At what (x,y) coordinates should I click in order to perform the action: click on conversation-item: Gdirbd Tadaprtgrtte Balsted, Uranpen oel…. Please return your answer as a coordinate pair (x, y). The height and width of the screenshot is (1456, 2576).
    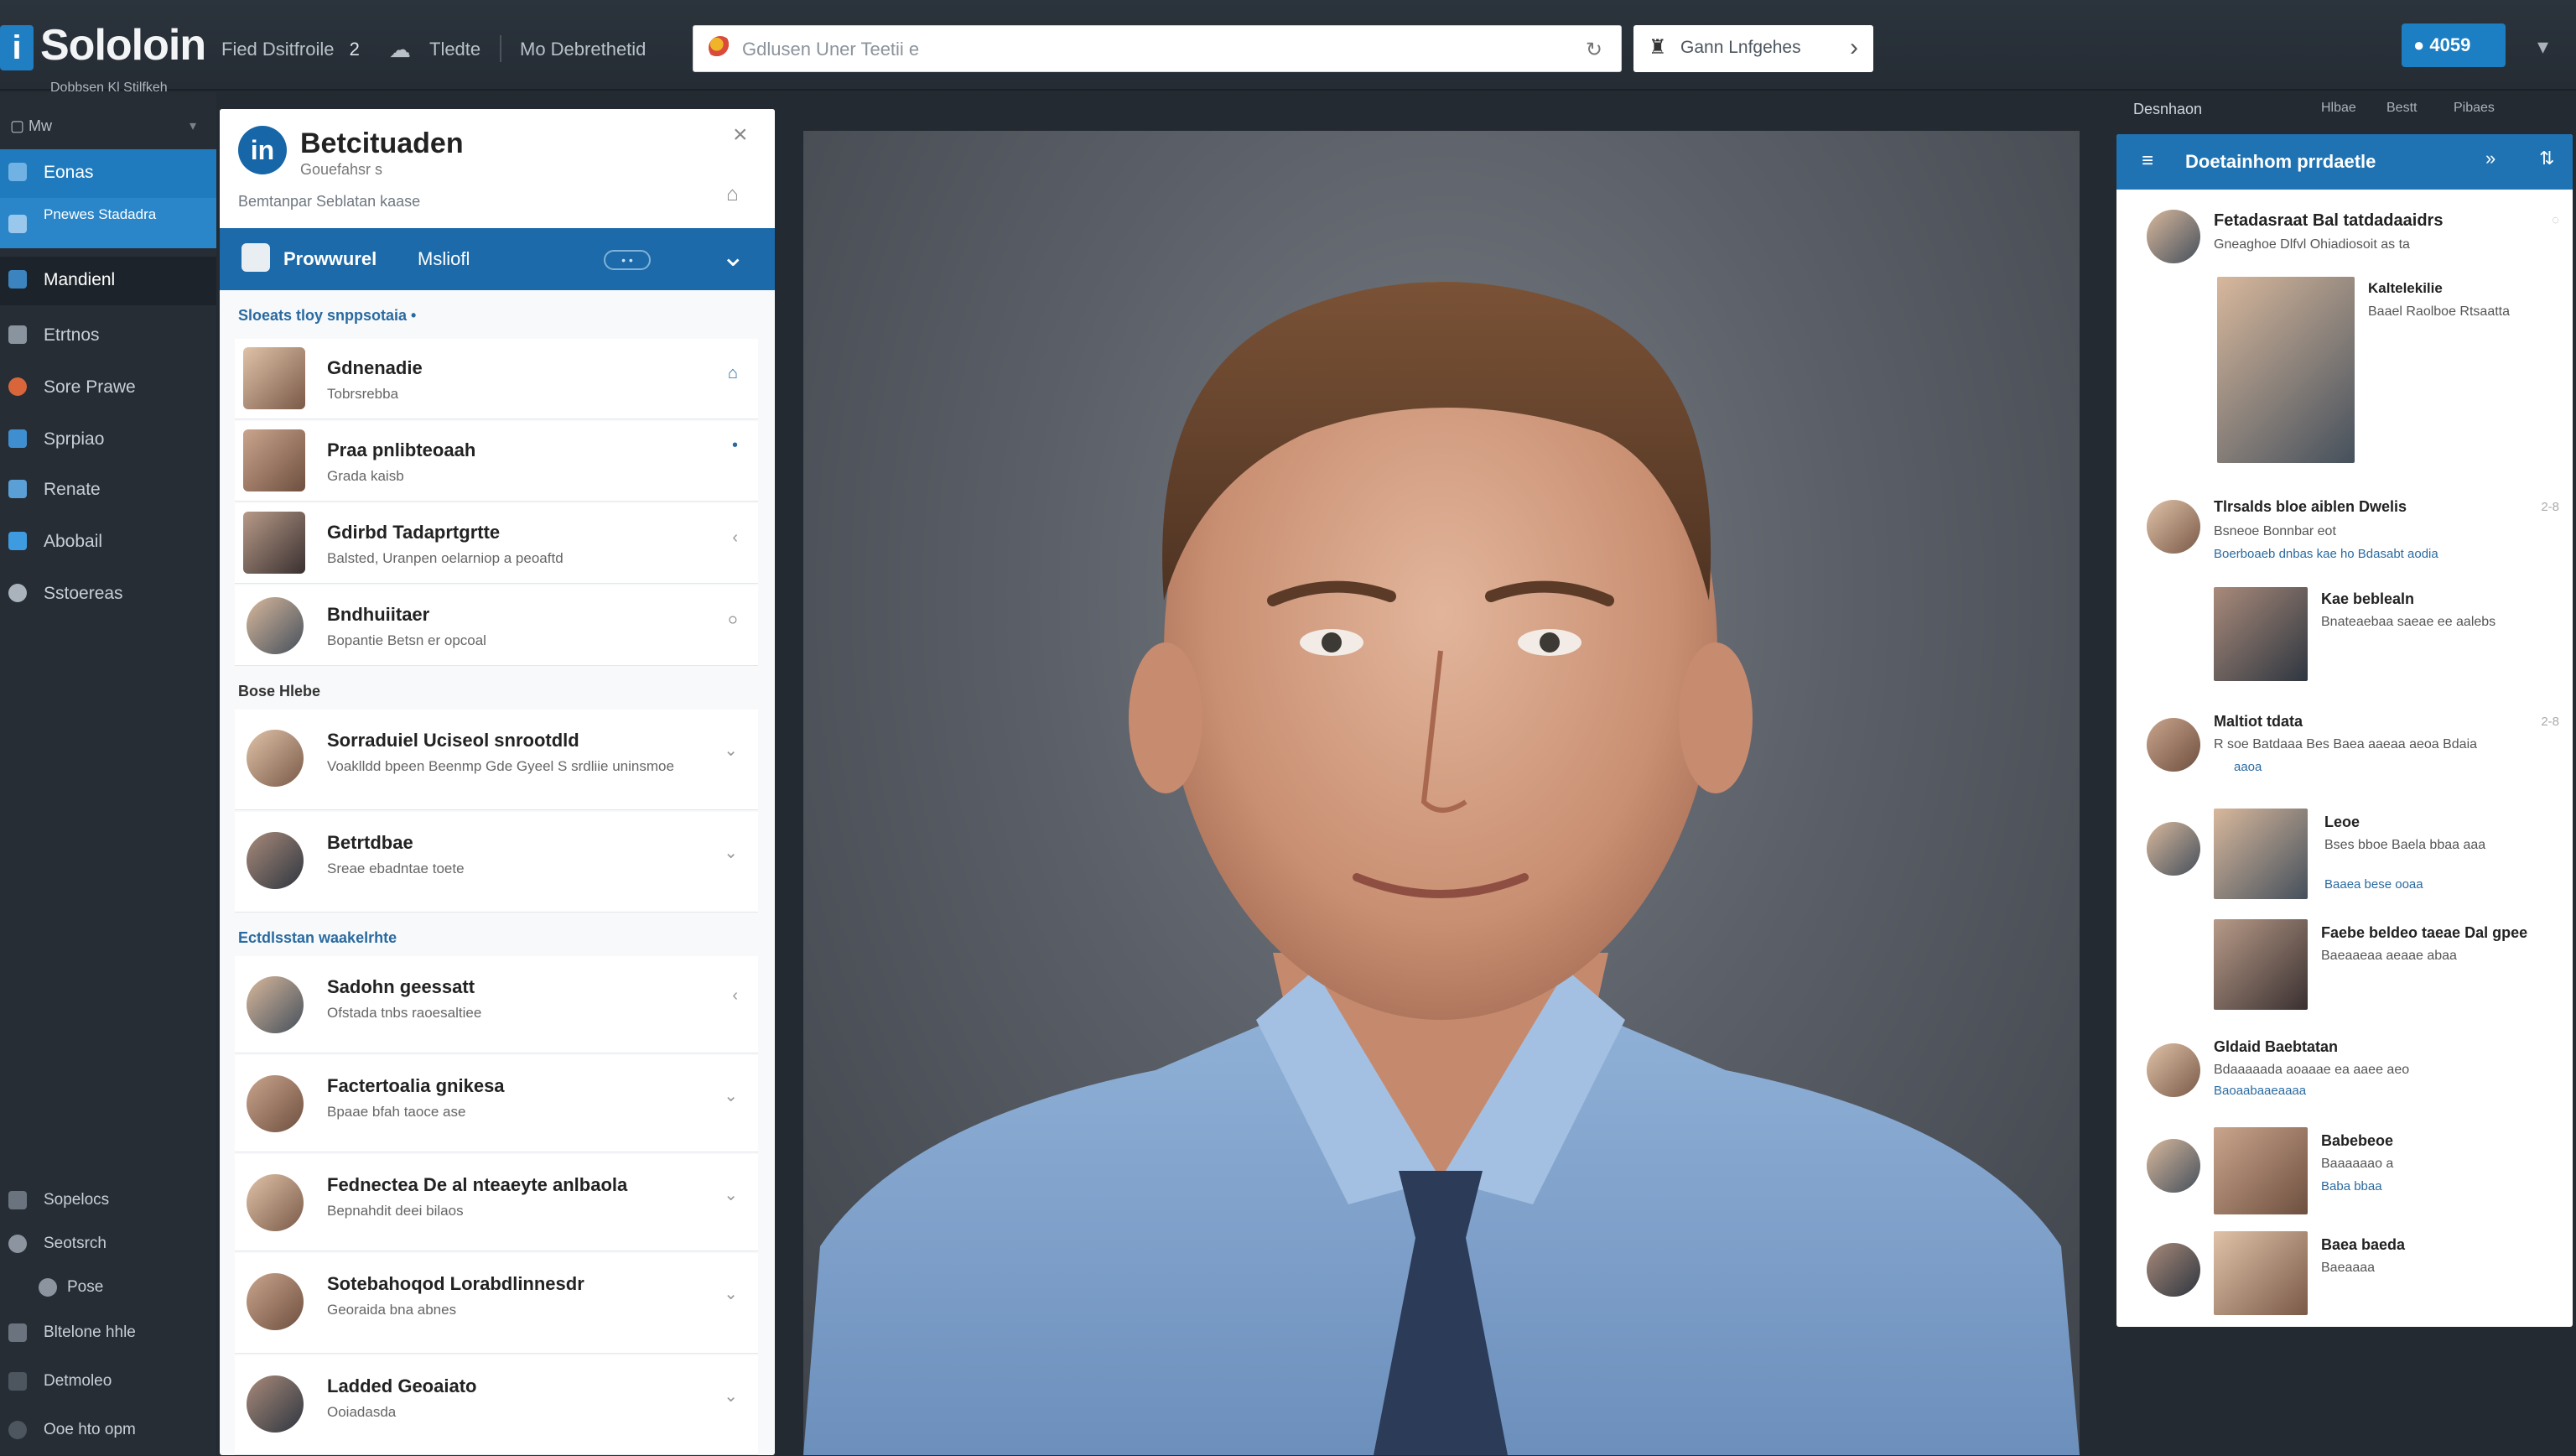
    Looking at the image, I should click on (496, 543).